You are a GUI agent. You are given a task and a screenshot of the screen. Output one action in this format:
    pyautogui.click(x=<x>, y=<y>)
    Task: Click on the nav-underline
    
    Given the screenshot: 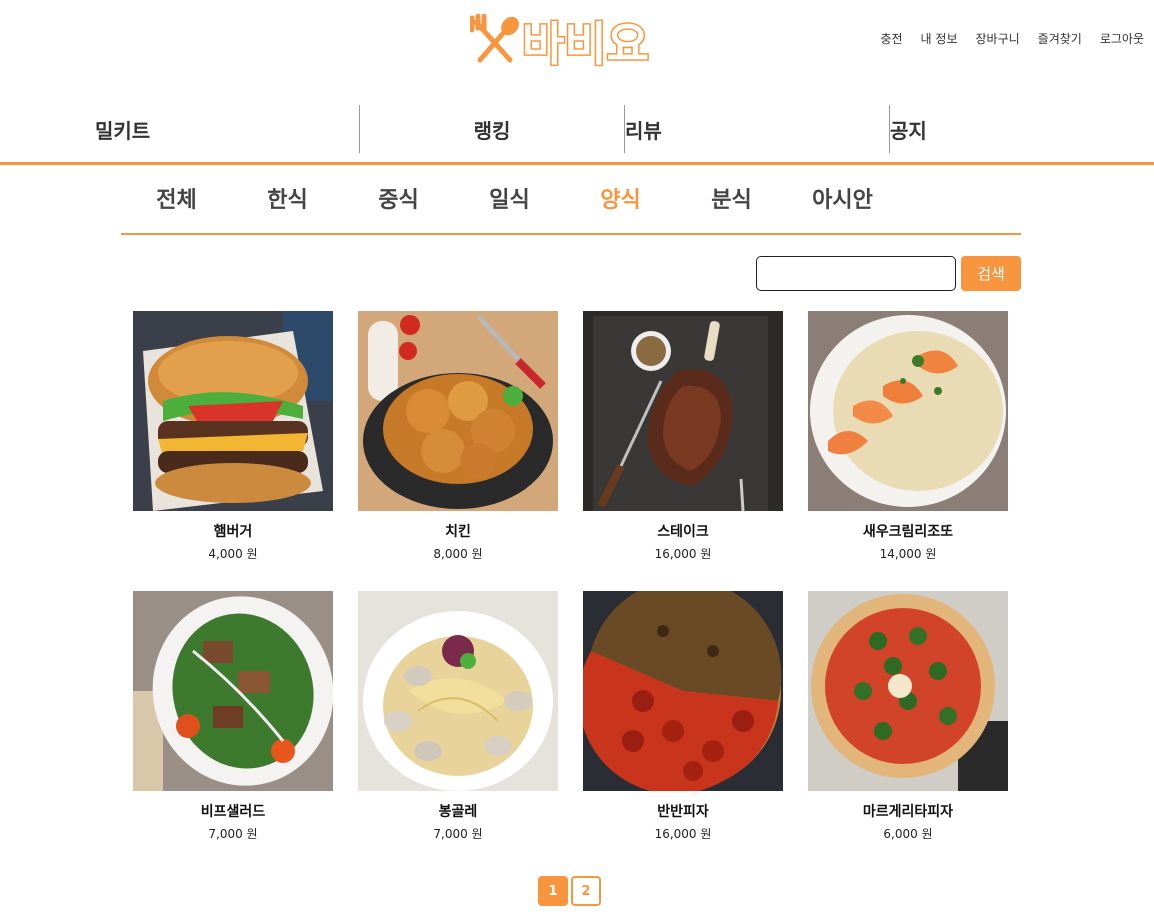 What is the action you would take?
    pyautogui.click(x=577, y=163)
    